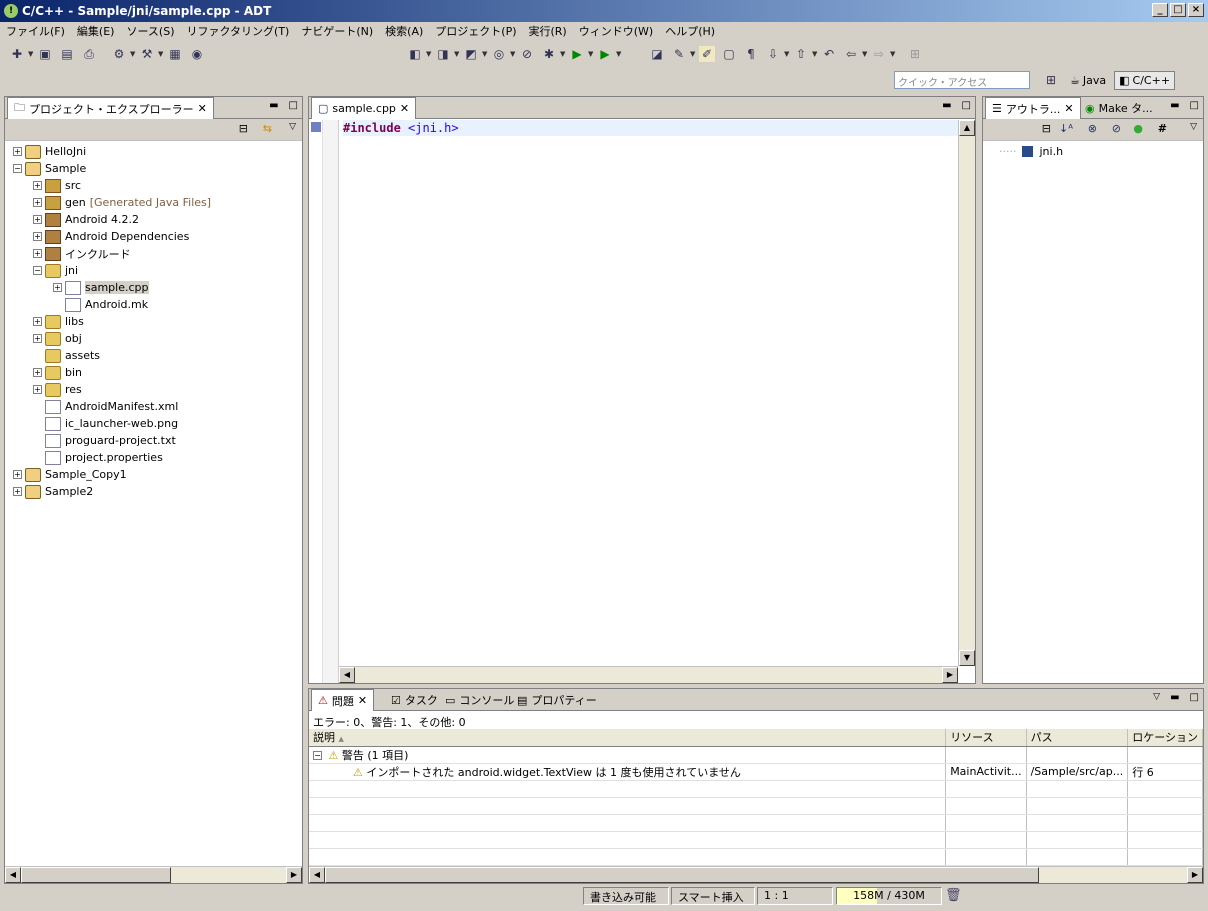 This screenshot has width=1208, height=911. What do you see at coordinates (415, 54) in the screenshot?
I see `new-cpp-class-icon: ◧` at bounding box center [415, 54].